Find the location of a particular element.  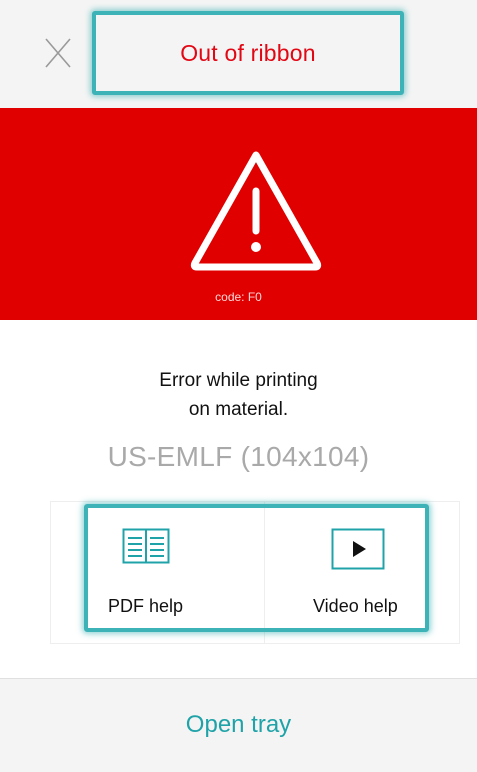

open-tray-button: Open tray is located at coordinates (238, 725).